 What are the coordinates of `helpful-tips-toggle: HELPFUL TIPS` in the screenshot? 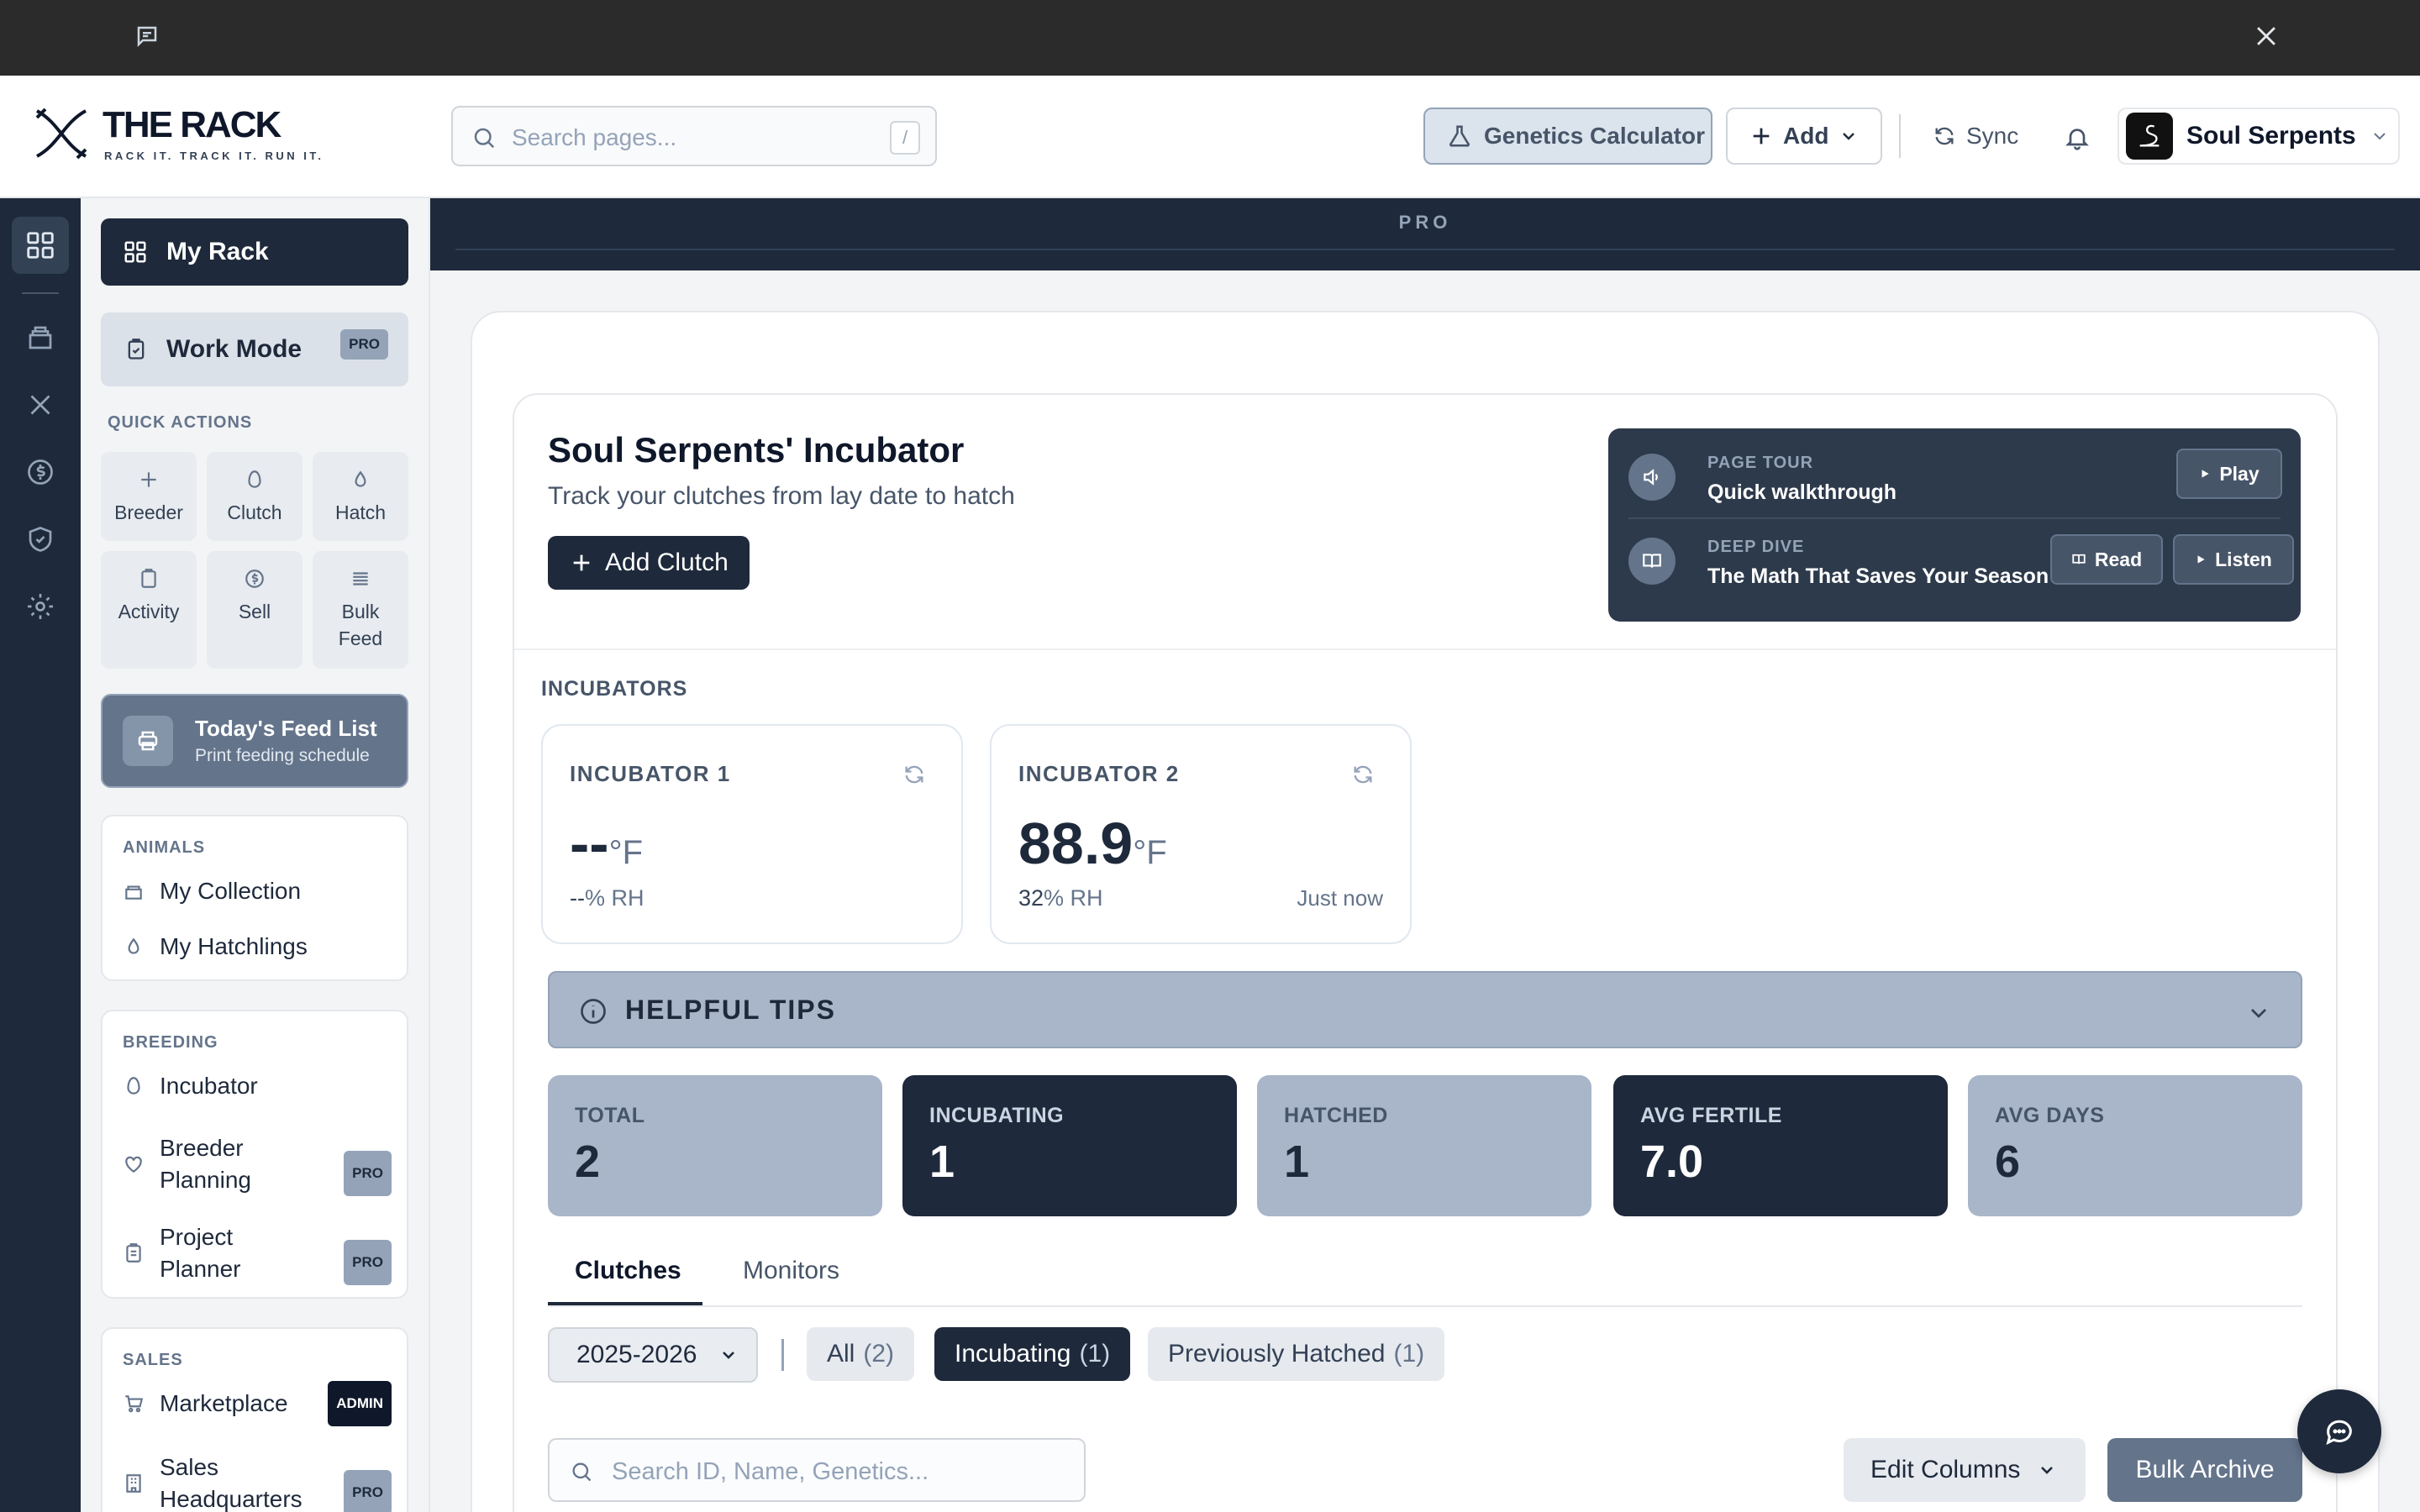 It's located at (1425, 1009).